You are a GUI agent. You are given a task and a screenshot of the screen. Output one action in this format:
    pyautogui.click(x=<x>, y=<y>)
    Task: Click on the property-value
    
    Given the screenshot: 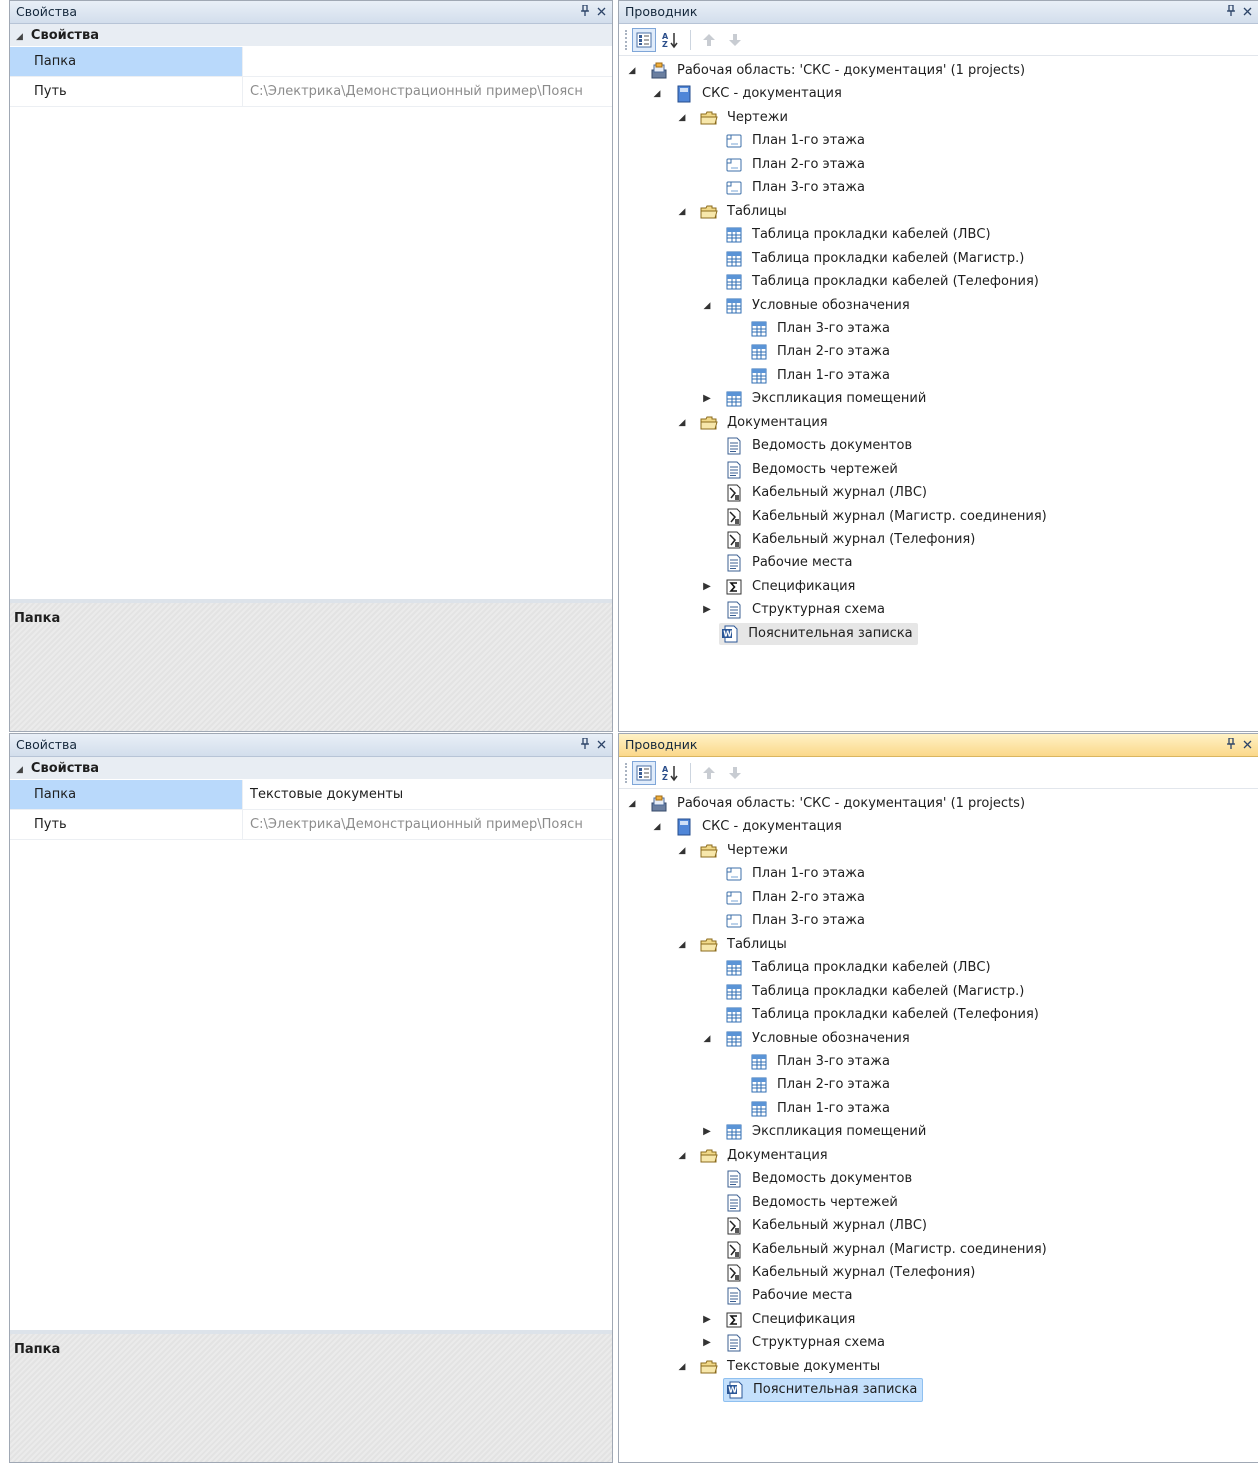 What is the action you would take?
    pyautogui.click(x=427, y=61)
    